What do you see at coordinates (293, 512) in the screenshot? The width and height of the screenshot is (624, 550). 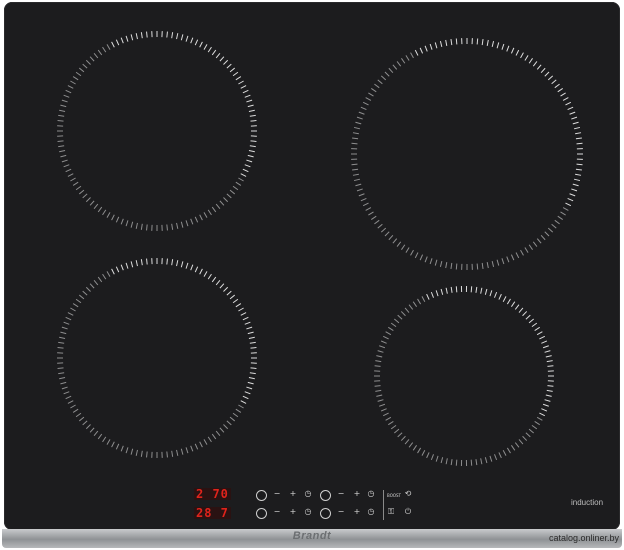 I see `plus-button-3: +` at bounding box center [293, 512].